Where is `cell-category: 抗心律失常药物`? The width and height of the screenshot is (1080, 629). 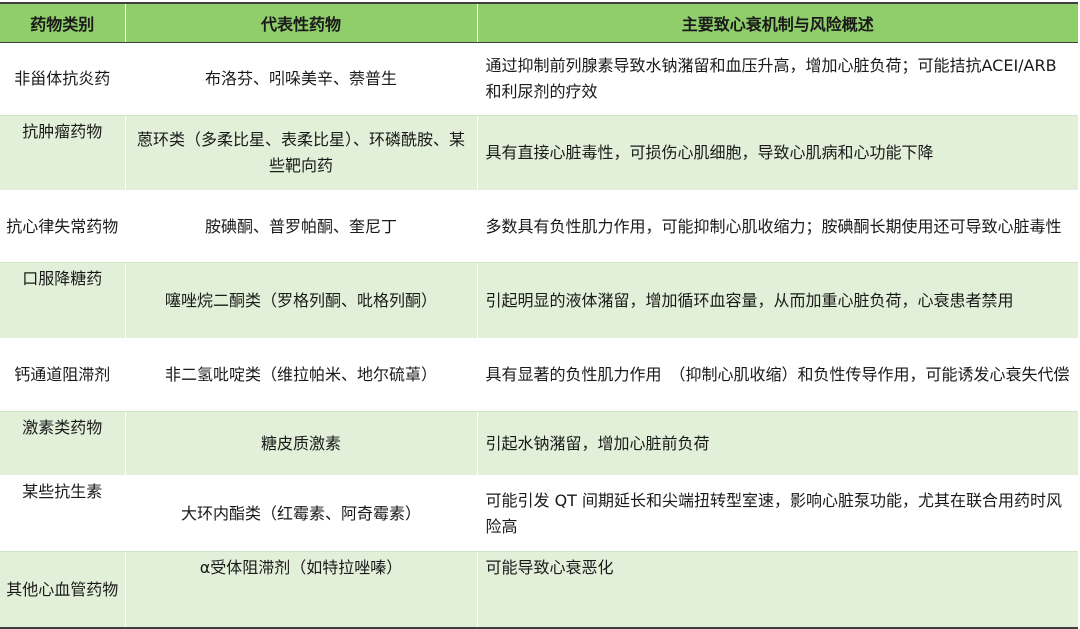 cell-category: 抗心律失常药物 is located at coordinates (63, 226).